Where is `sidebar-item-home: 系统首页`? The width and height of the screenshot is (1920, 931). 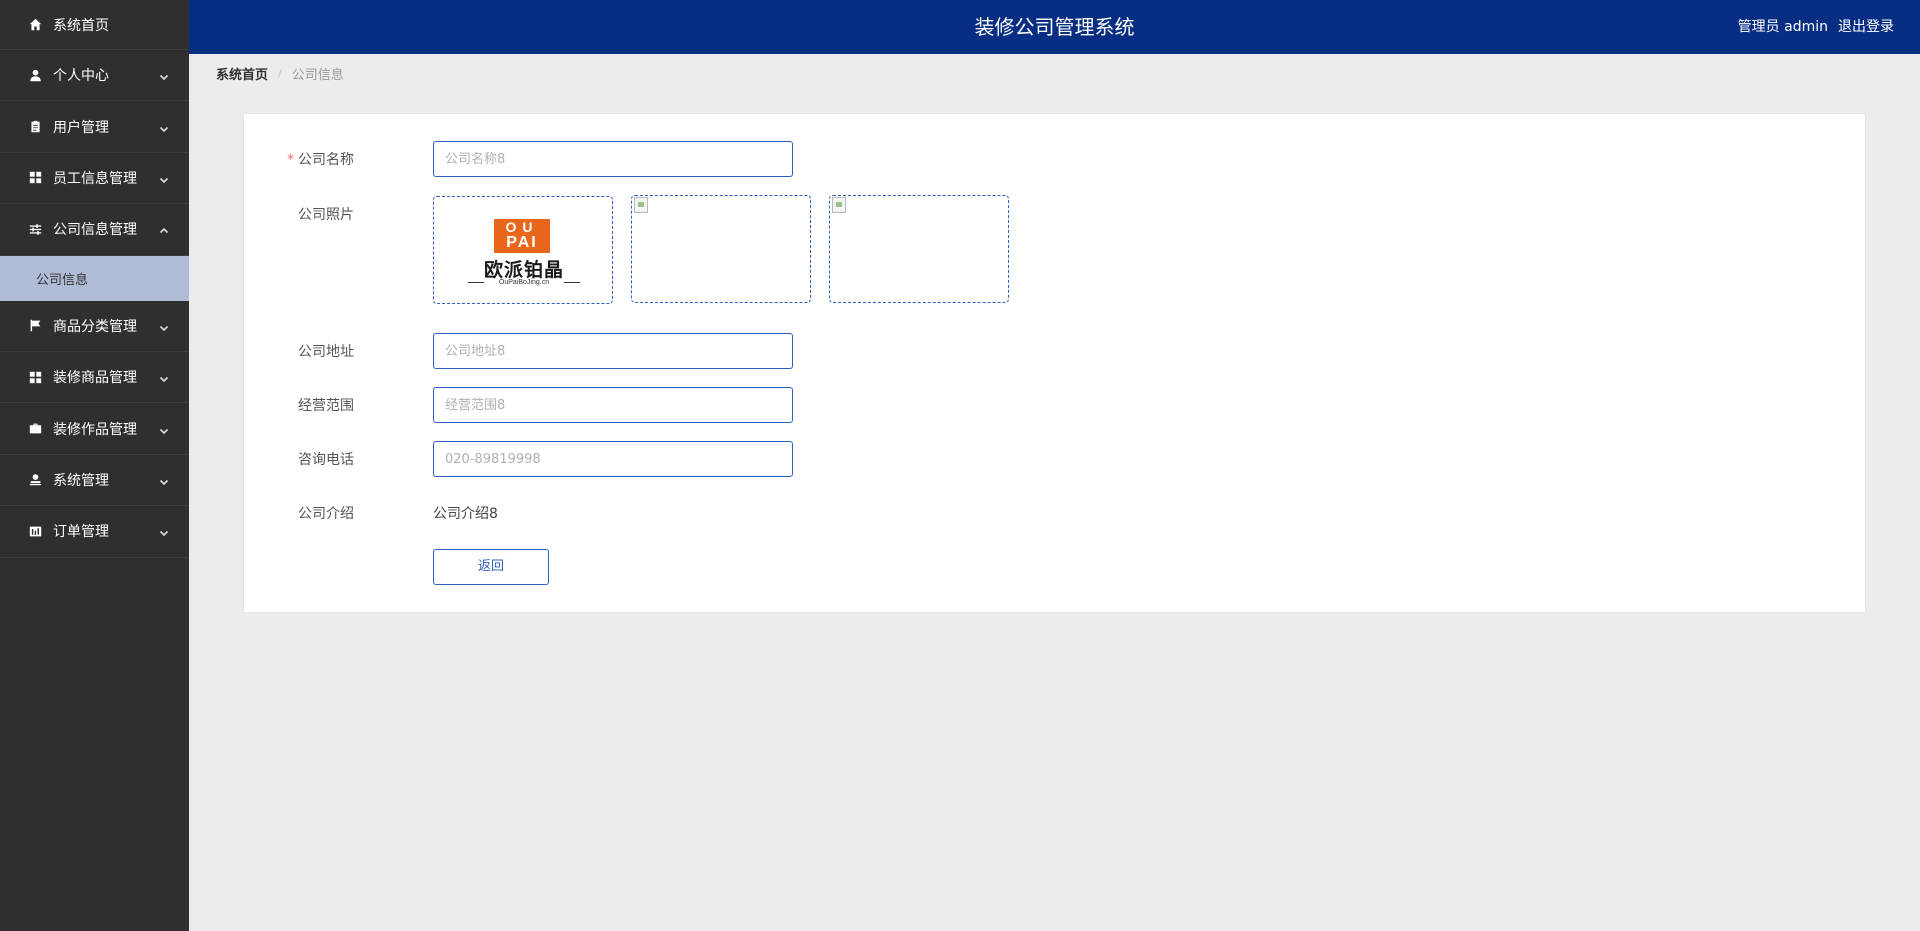
sidebar-item-home: 系统首页 is located at coordinates (94, 25).